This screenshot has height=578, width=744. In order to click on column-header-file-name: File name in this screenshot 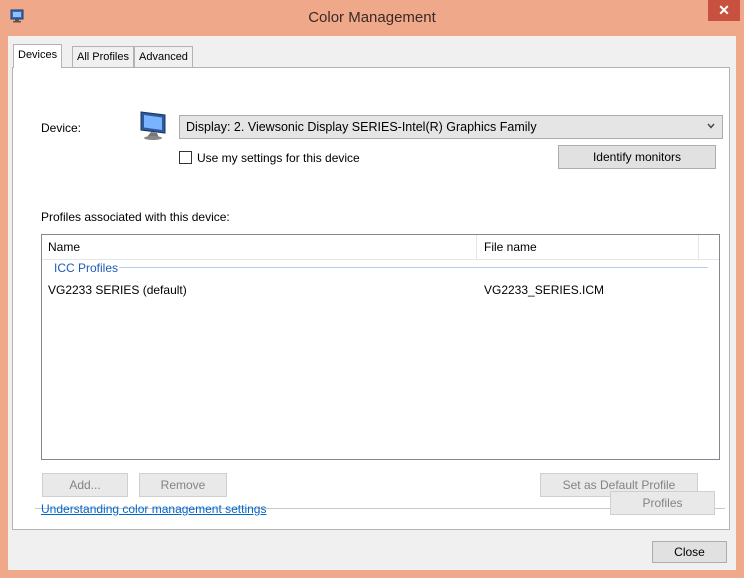, I will do `click(510, 247)`.